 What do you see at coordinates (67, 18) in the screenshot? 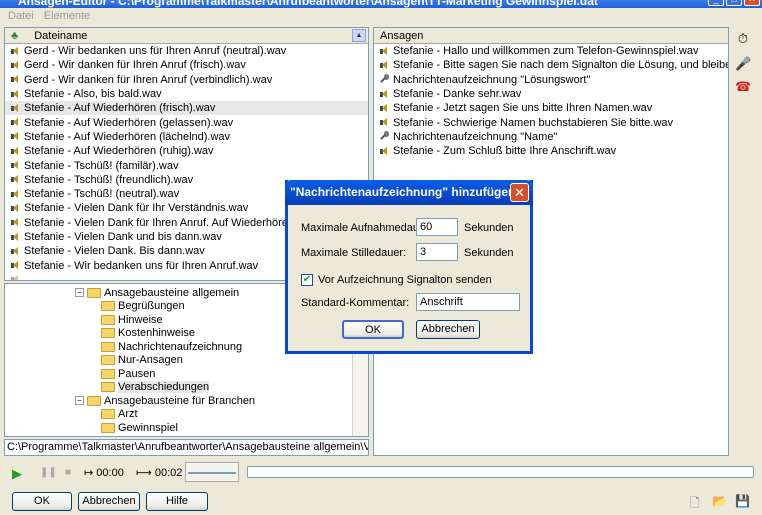
I see `menu-elemente: Elemente` at bounding box center [67, 18].